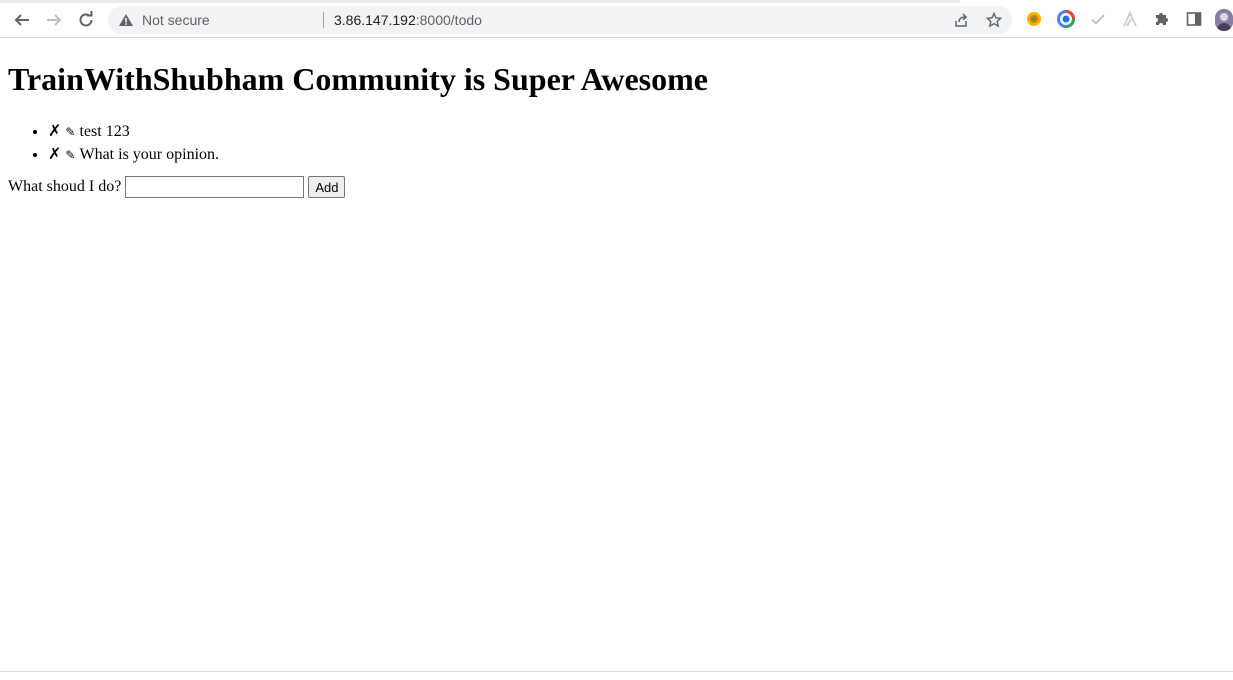  I want to click on puzzle-icon, so click(1162, 19).